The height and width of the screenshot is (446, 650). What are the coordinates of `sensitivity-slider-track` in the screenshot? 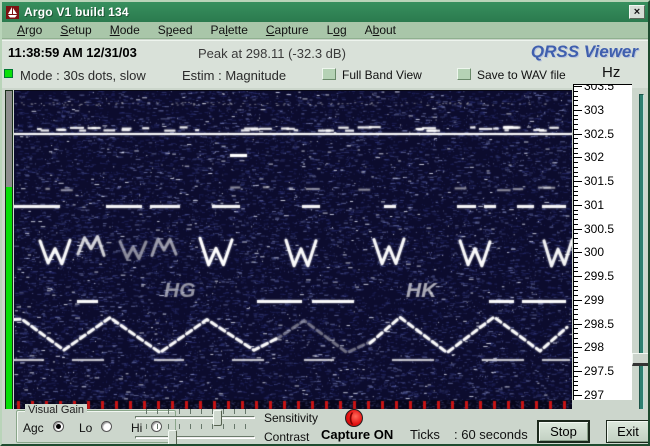 It's located at (195, 417).